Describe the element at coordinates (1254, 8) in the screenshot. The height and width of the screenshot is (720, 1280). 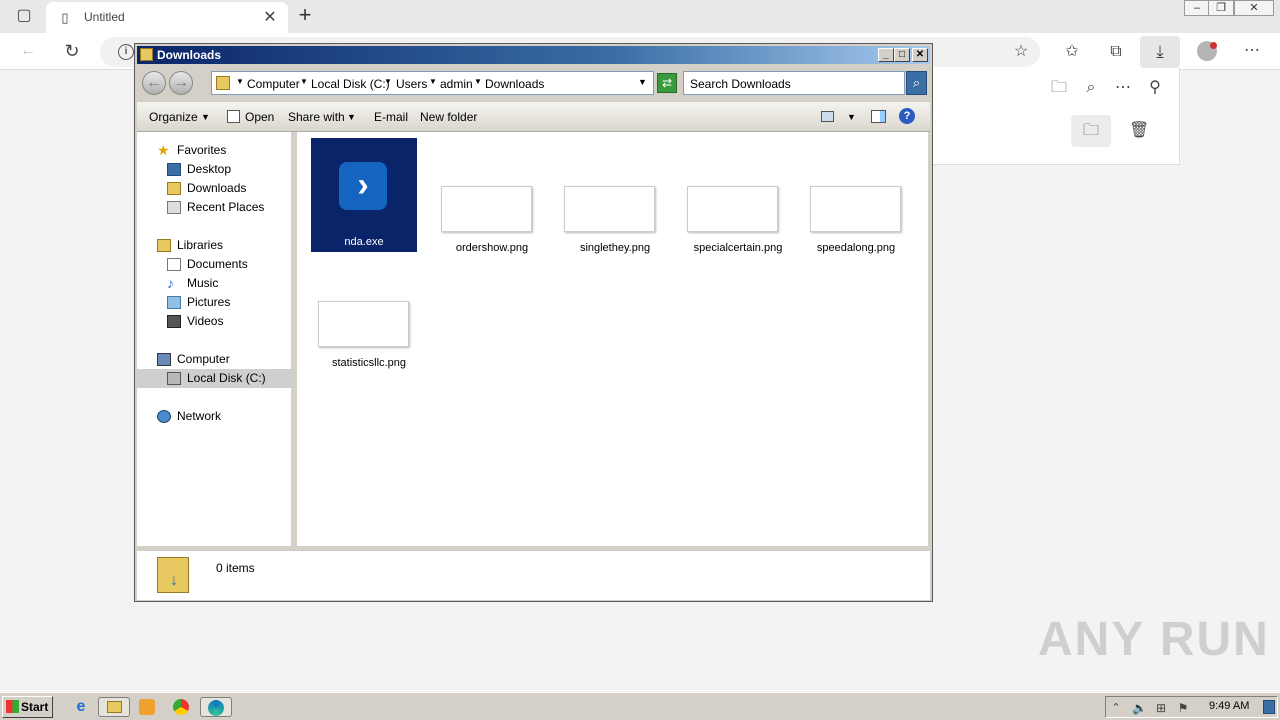
I see `close-window-button: ✕` at that location.